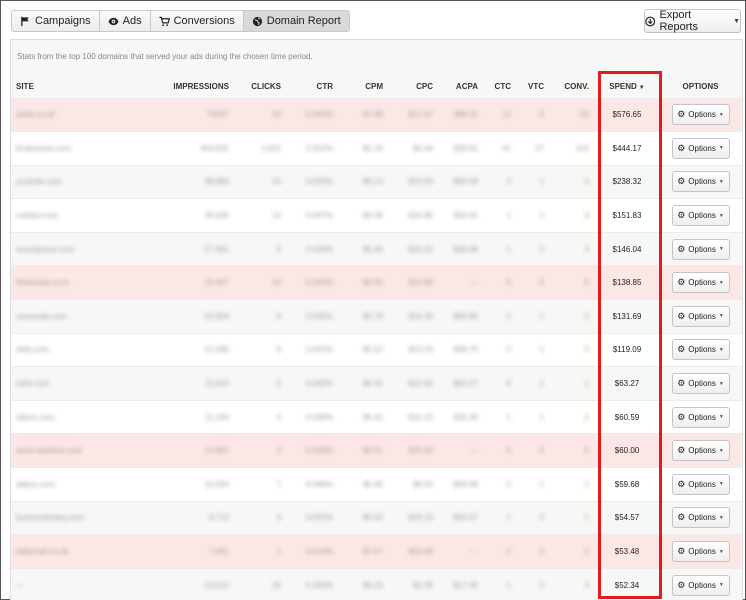 The height and width of the screenshot is (600, 746). What do you see at coordinates (508, 283) in the screenshot?
I see `ctc-value: 0` at bounding box center [508, 283].